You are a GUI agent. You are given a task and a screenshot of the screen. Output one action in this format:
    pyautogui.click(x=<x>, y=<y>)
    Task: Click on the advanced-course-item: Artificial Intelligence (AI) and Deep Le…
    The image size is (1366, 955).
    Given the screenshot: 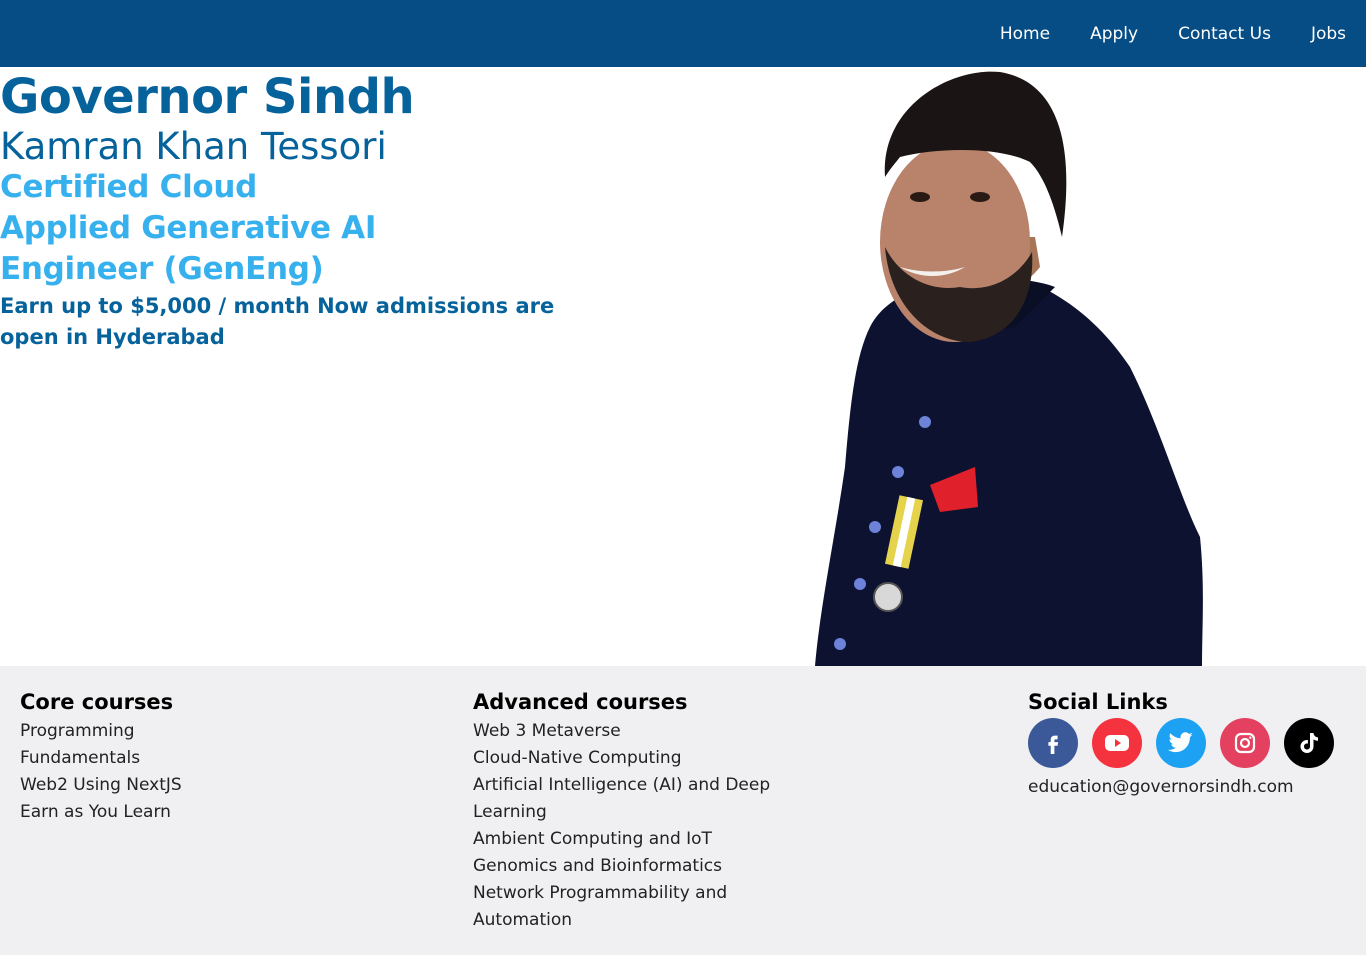 What is the action you would take?
    pyautogui.click(x=623, y=799)
    